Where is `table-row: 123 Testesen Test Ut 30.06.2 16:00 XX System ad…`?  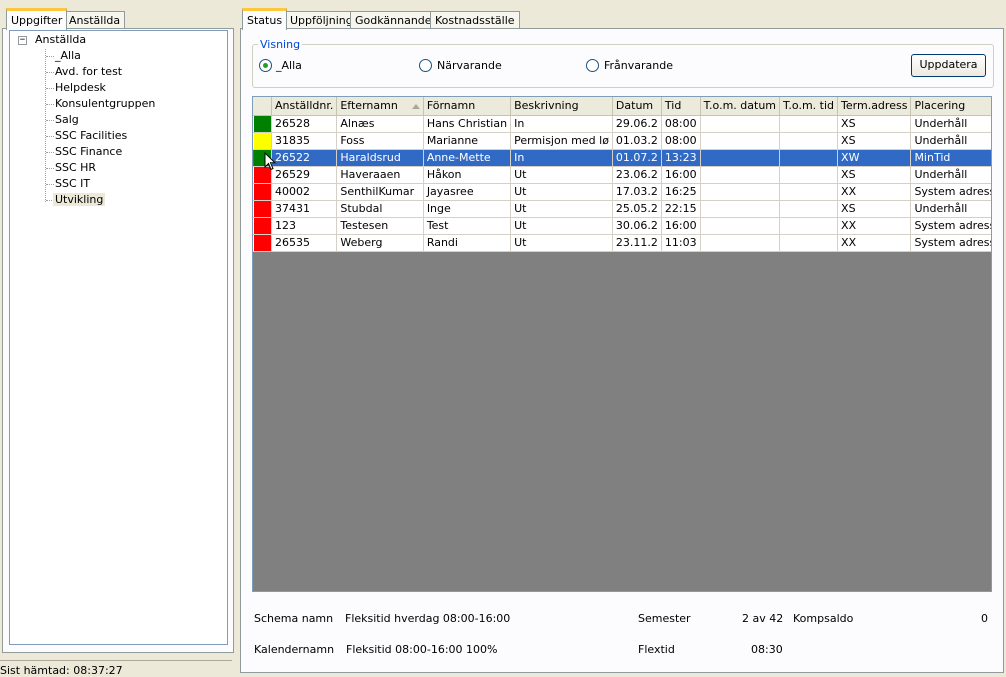
table-row: 123 Testesen Test Ut 30.06.2 16:00 XX System ad… is located at coordinates (622, 226).